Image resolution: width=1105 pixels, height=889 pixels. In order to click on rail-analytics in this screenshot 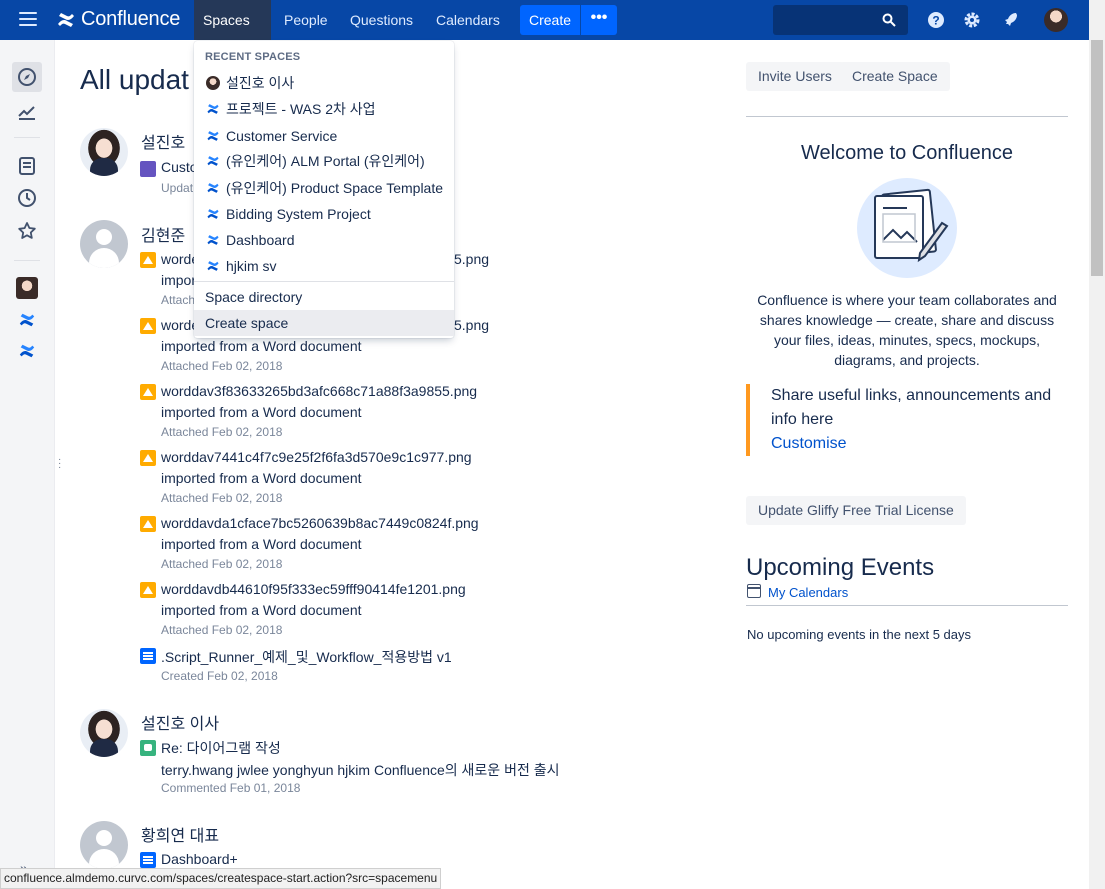, I will do `click(27, 111)`.